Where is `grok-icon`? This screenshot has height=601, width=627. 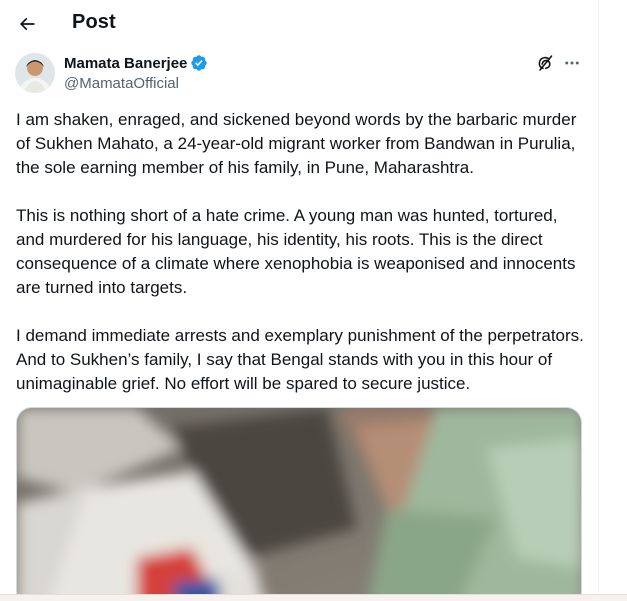 grok-icon is located at coordinates (545, 63).